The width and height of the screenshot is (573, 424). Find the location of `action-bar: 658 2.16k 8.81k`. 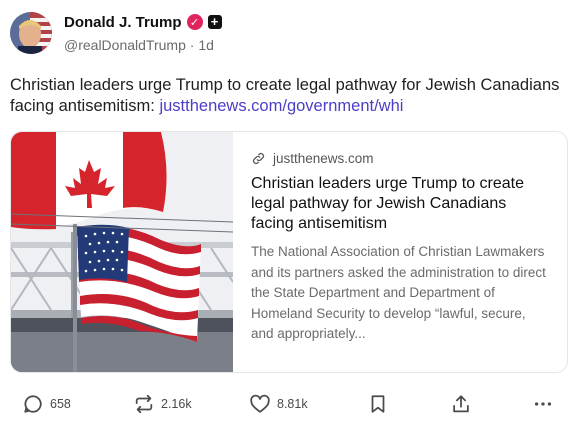

action-bar: 658 2.16k 8.81k is located at coordinates (286, 404).